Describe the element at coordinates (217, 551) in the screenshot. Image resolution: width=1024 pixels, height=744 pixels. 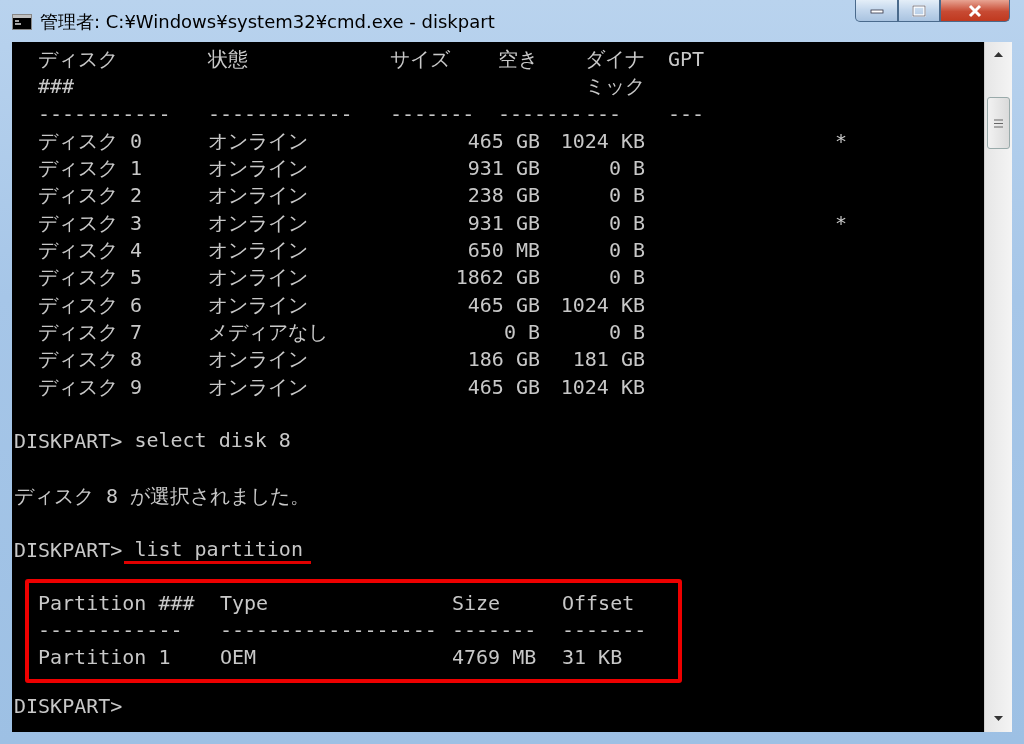
I see `command-text: list partition` at that location.